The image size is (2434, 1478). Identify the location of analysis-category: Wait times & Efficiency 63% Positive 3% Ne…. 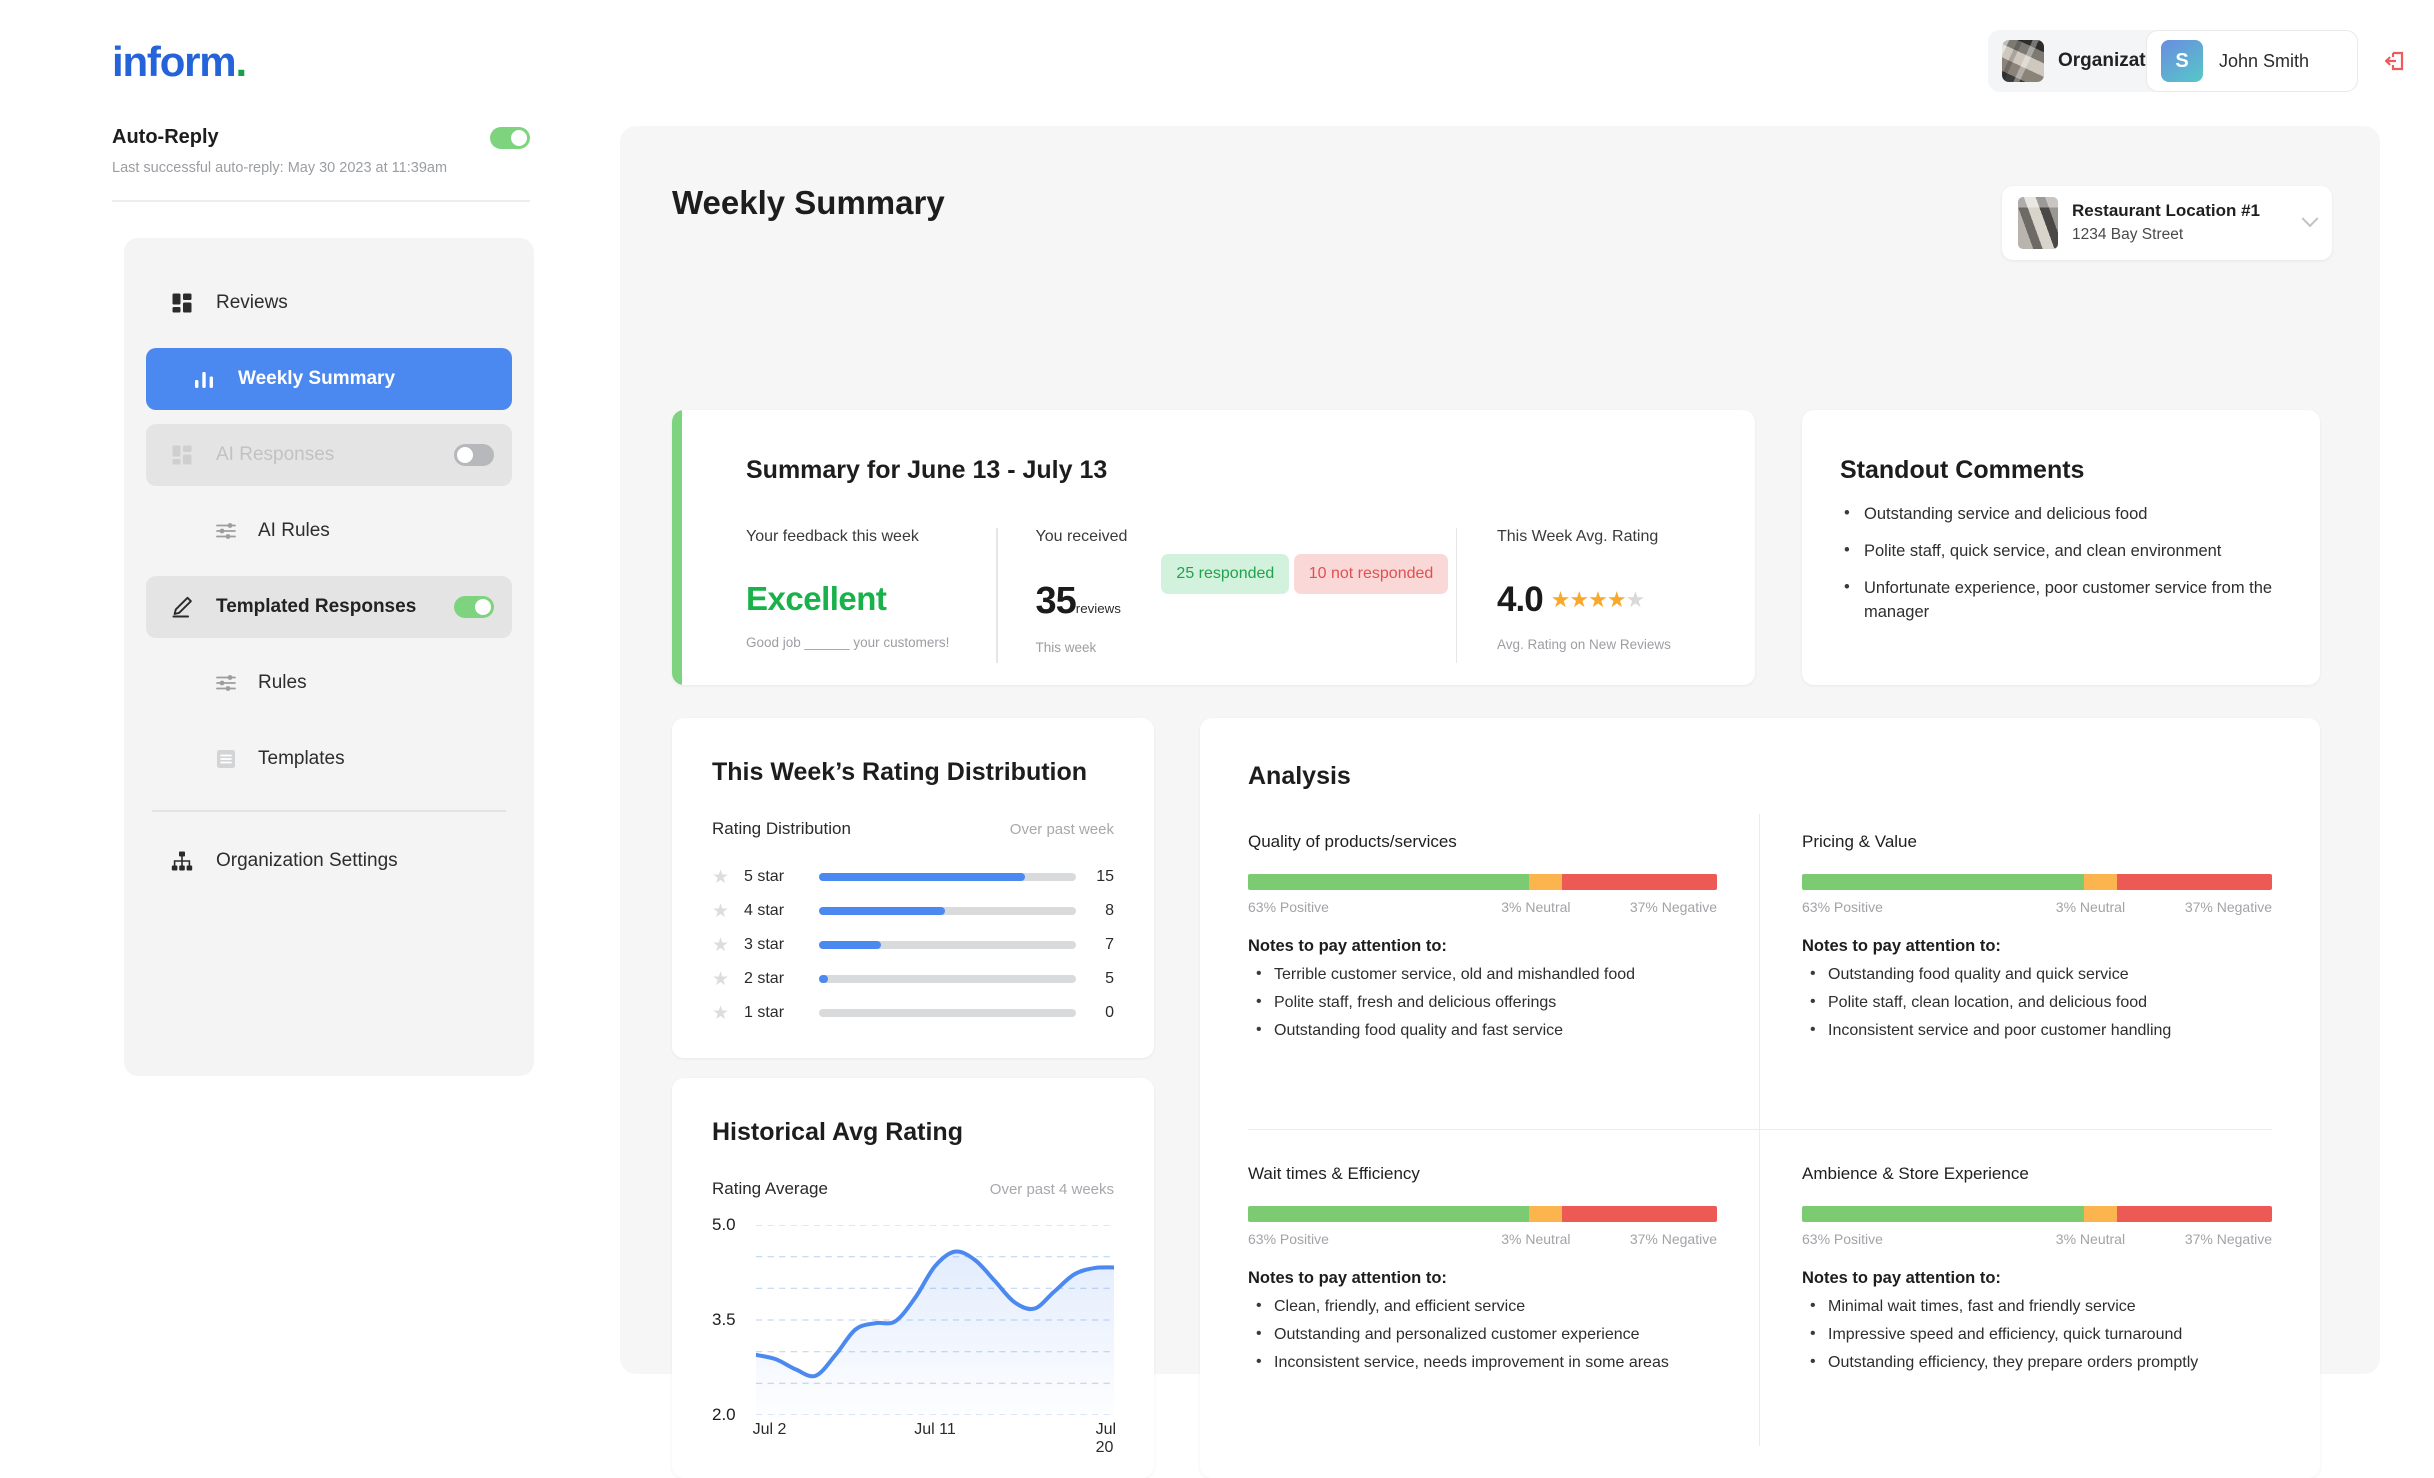
(1504, 1288).